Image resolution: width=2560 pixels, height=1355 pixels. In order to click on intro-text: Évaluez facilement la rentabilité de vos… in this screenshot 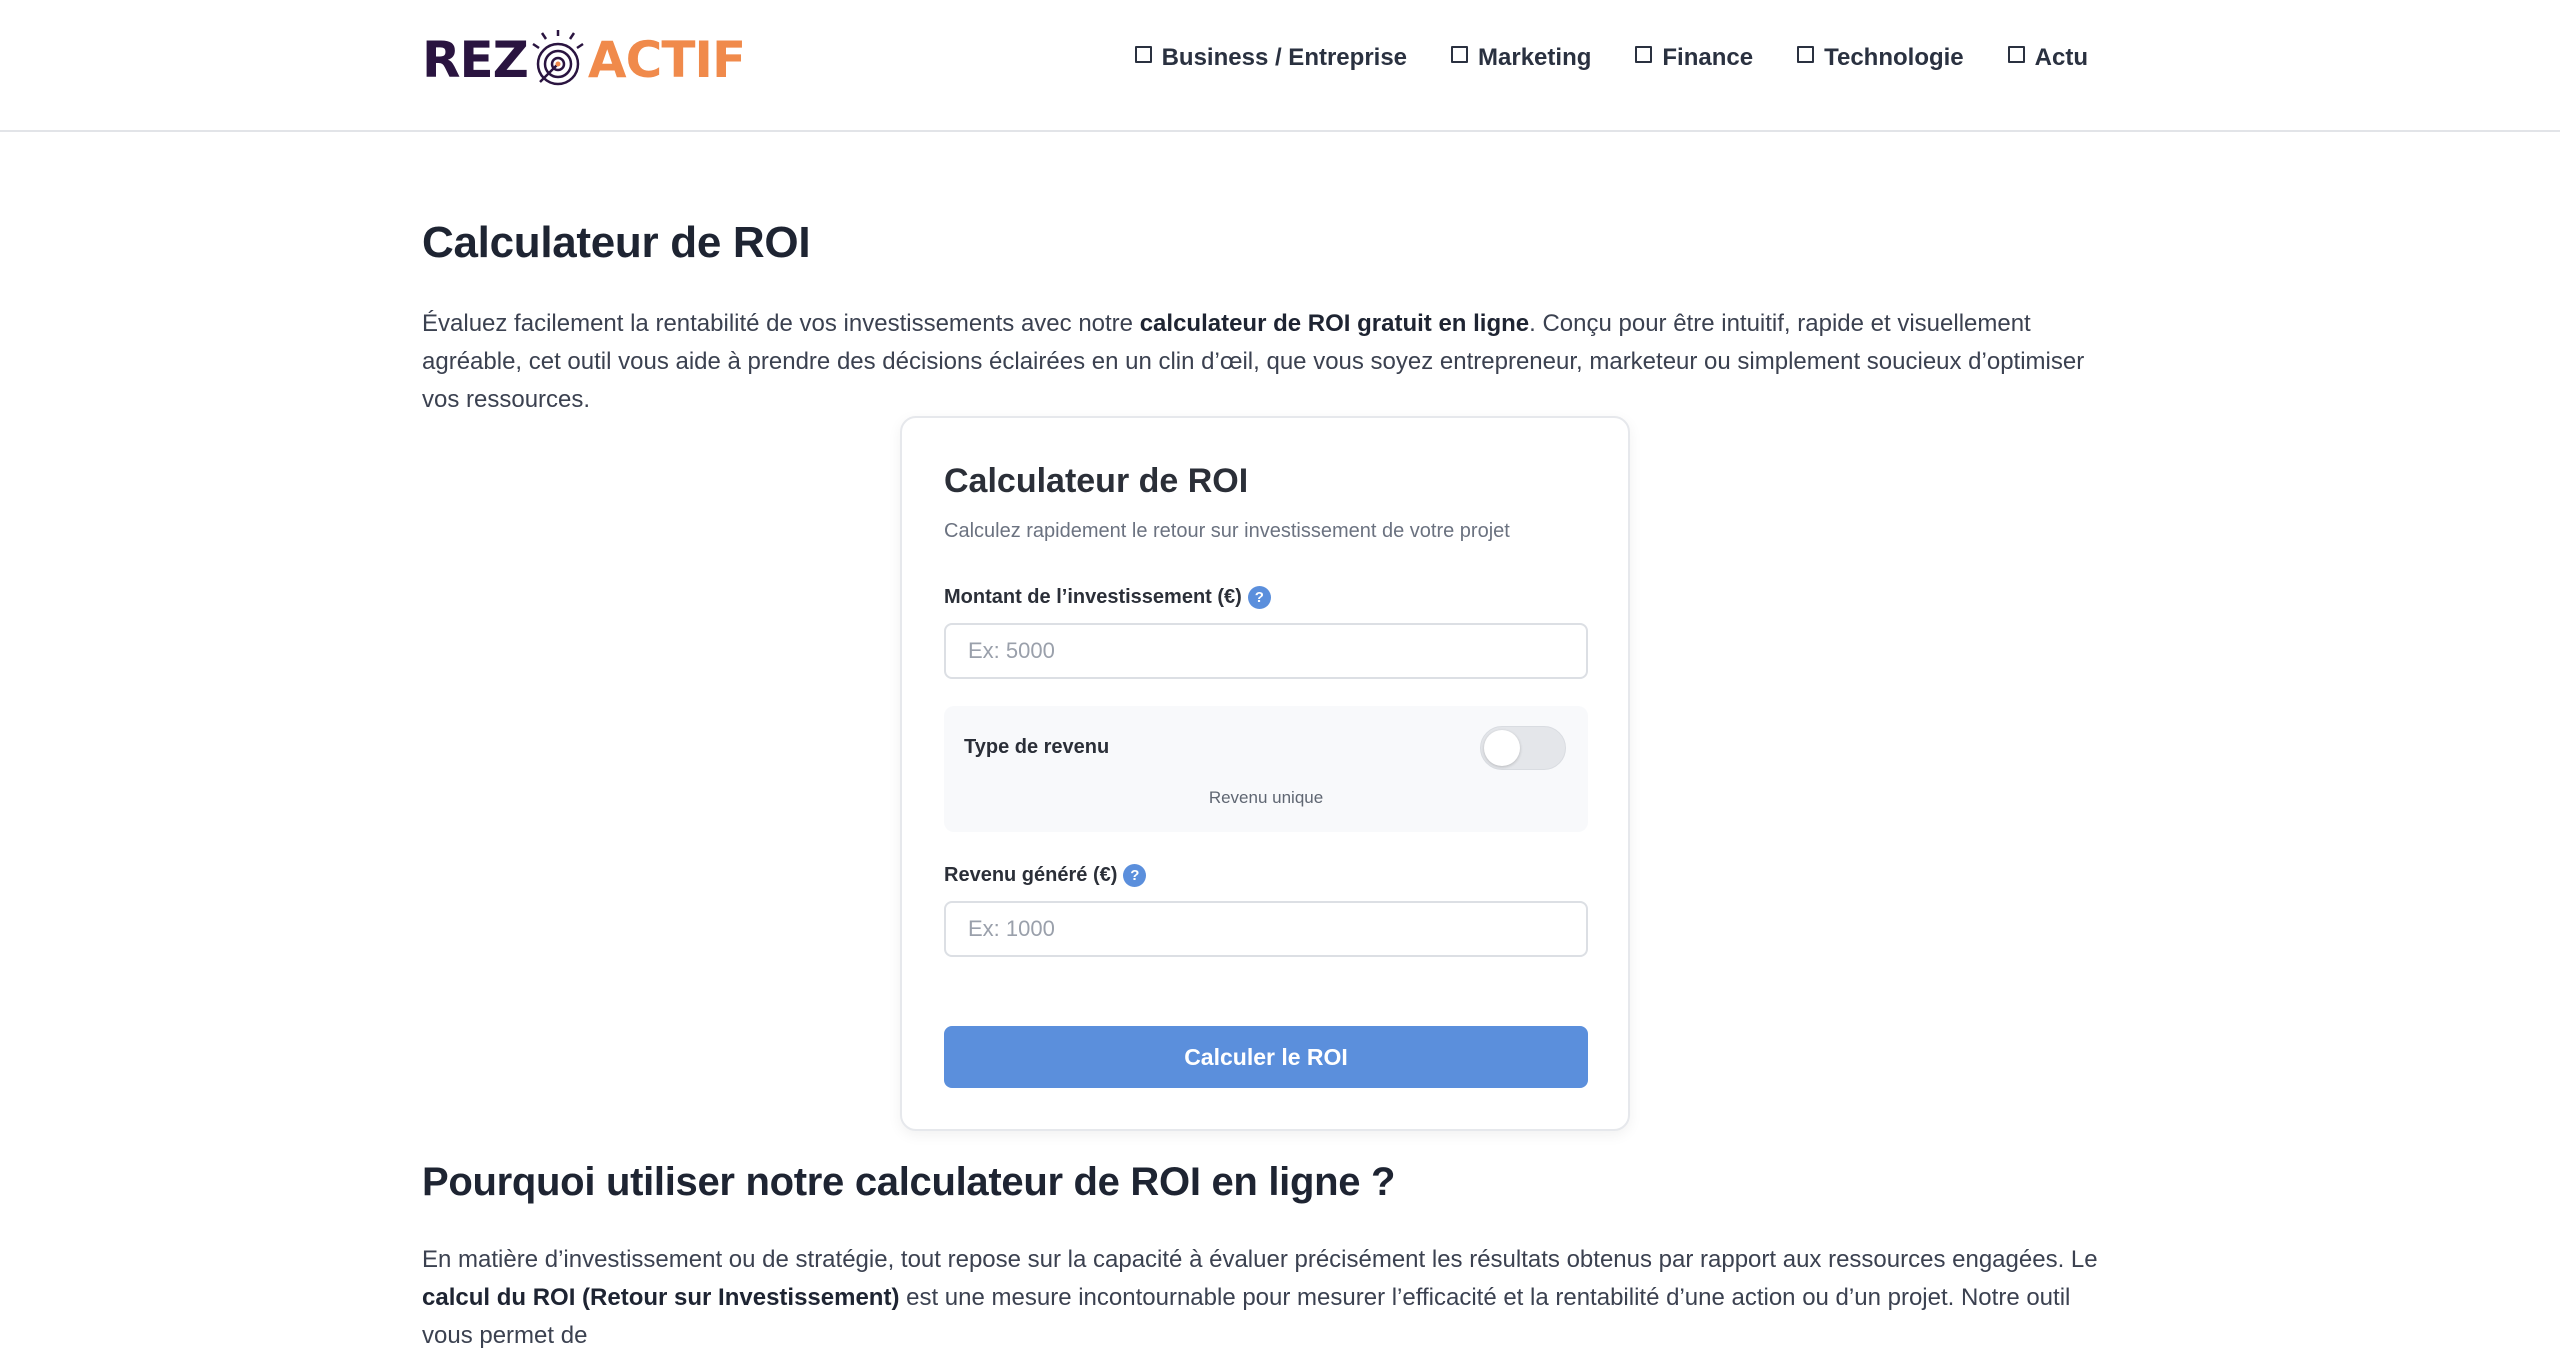, I will do `click(781, 323)`.